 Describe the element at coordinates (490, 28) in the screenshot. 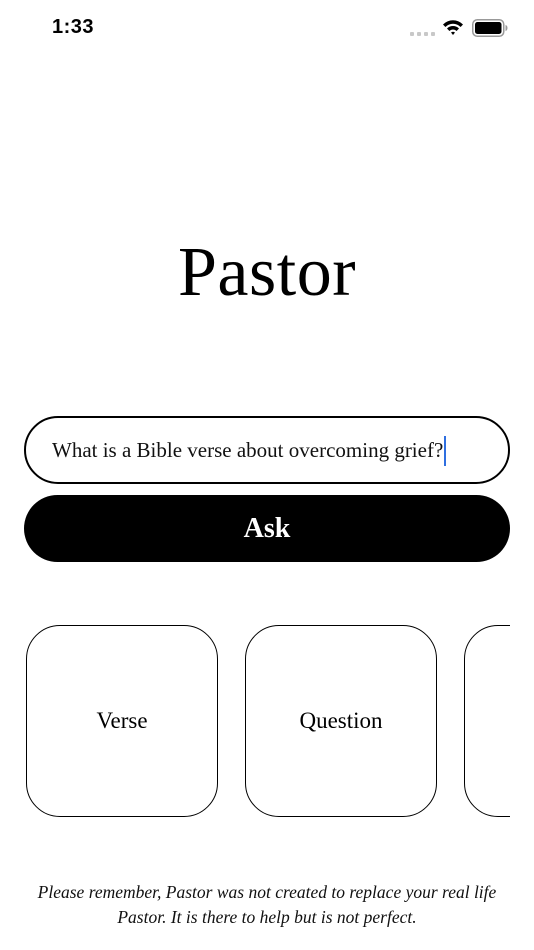

I see `battery-icon` at that location.